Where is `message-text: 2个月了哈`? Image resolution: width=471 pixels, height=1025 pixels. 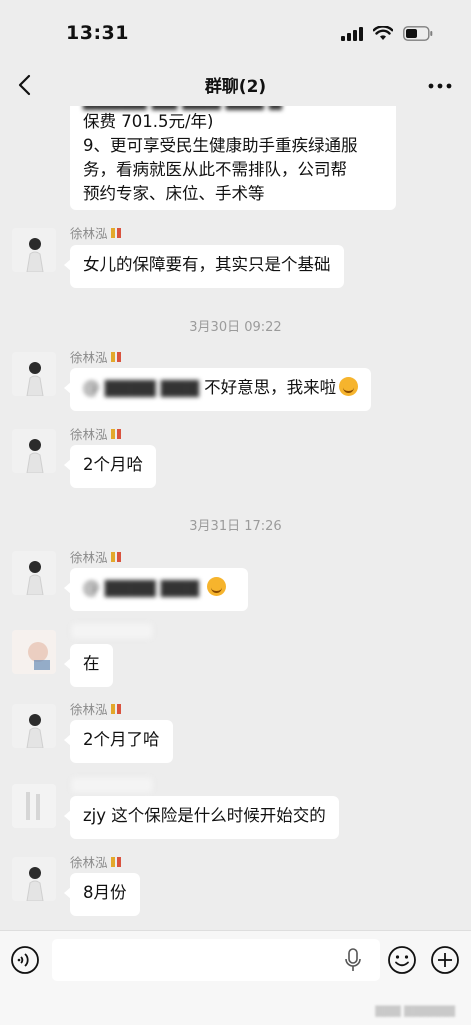
message-text: 2个月了哈 is located at coordinates (121, 739).